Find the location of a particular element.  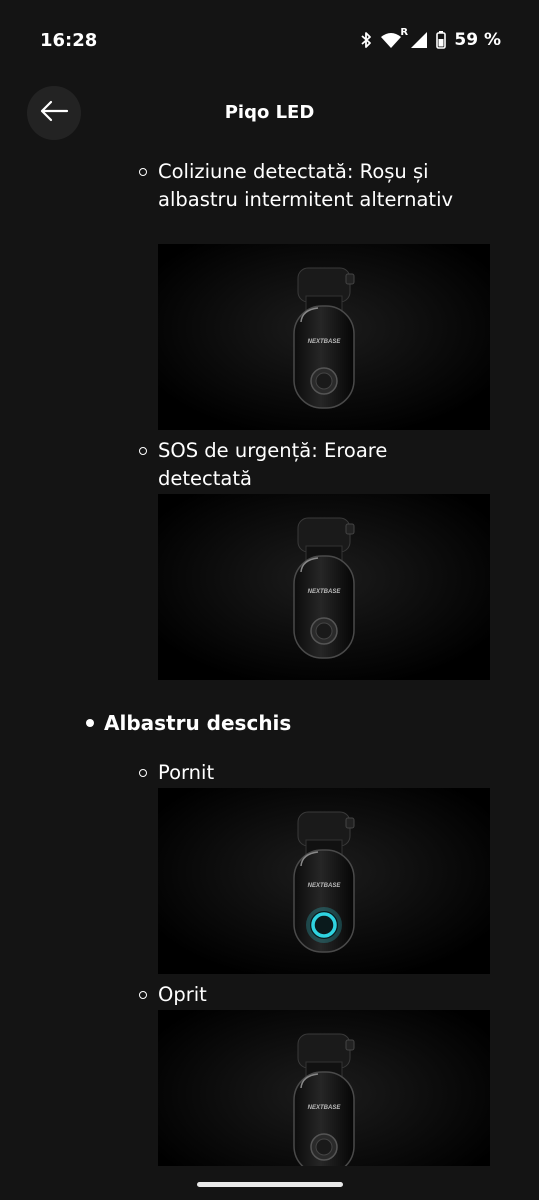

status-time: 16:28 is located at coordinates (69, 40).